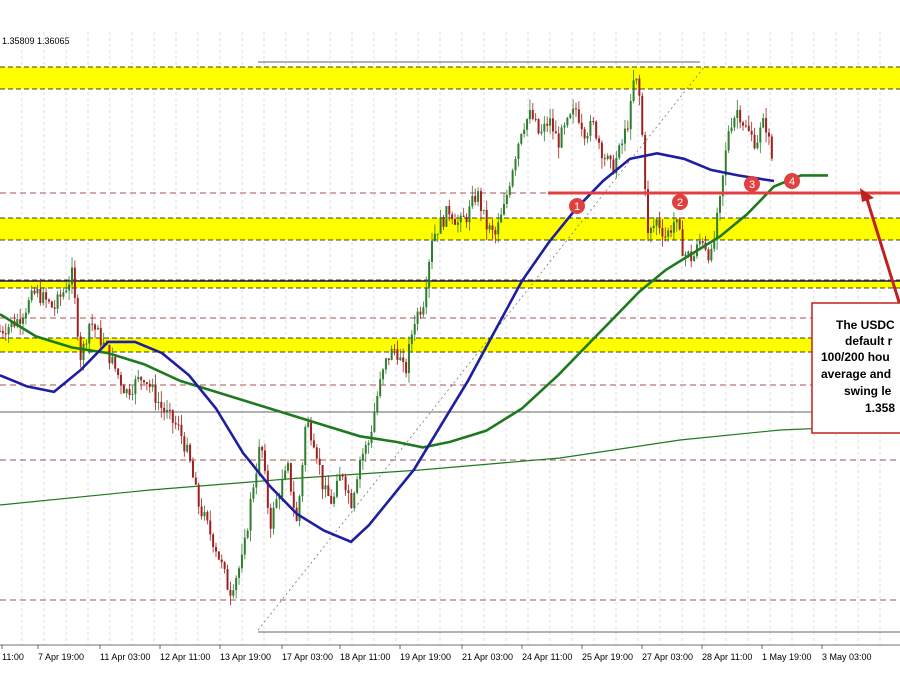  Describe the element at coordinates (869, 341) in the screenshot. I see `callout-line: default r` at that location.